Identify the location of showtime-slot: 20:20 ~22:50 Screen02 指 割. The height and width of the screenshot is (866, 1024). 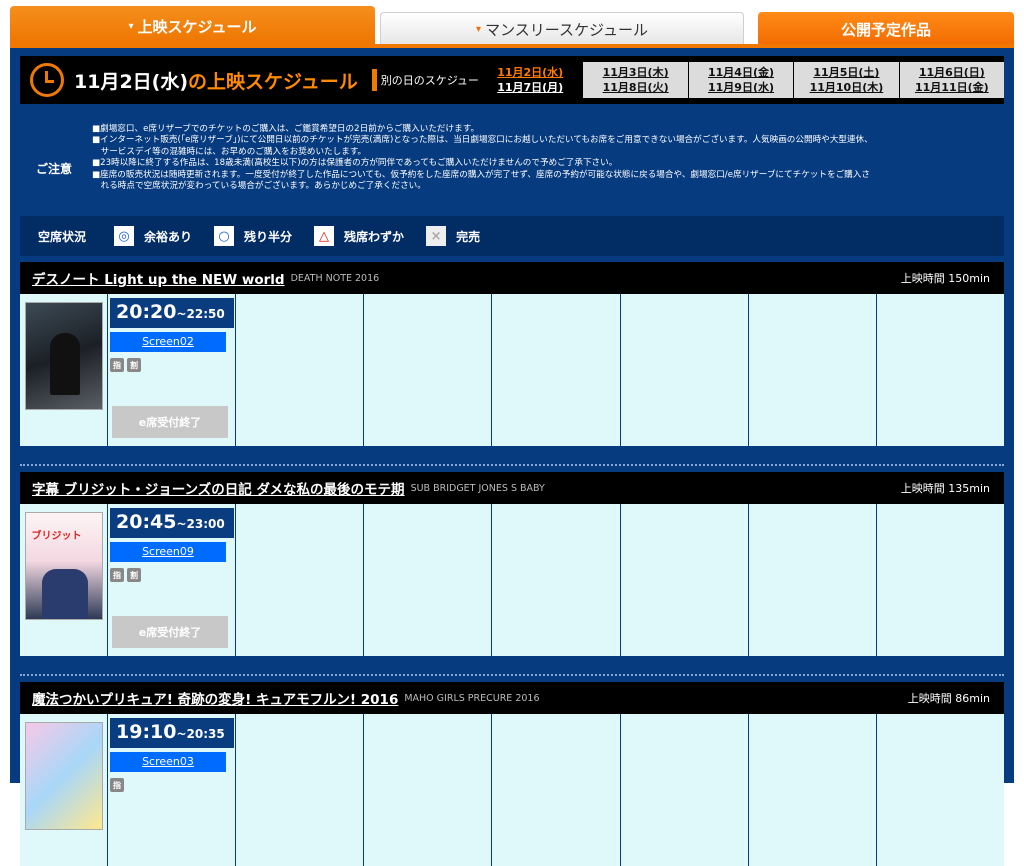
(172, 335).